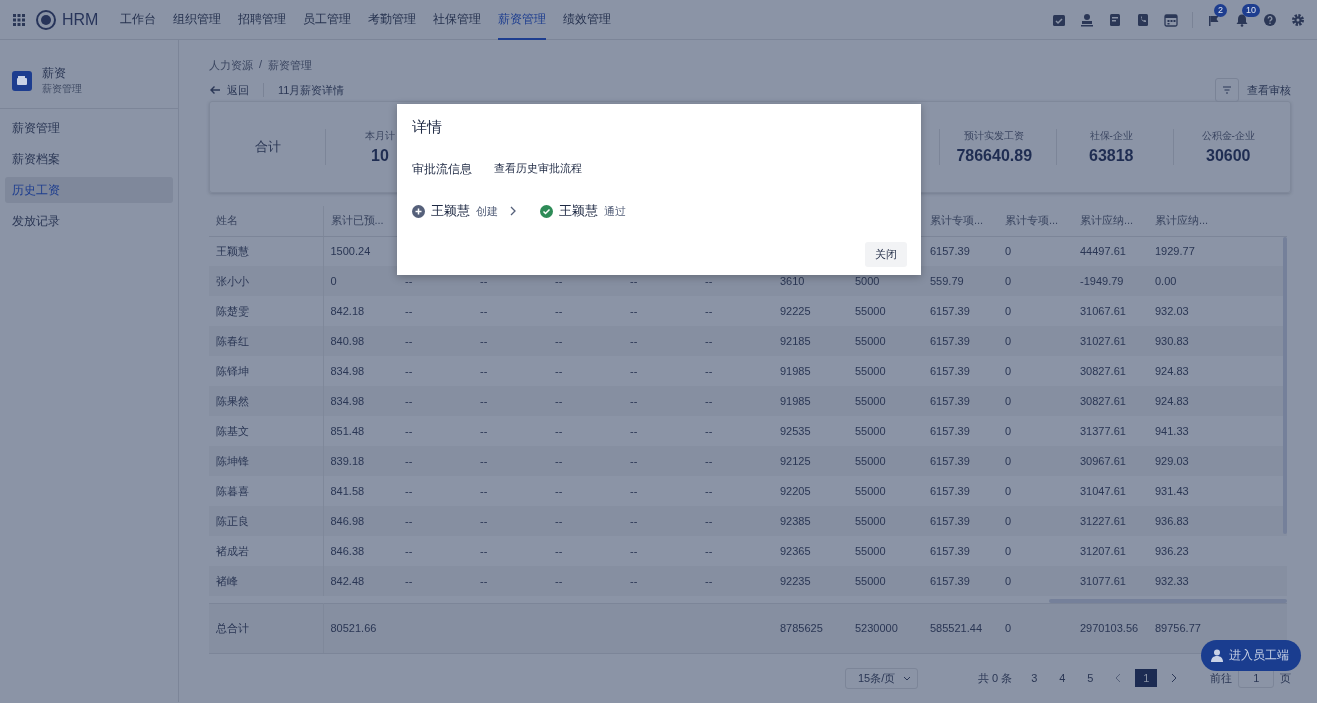 The height and width of the screenshot is (703, 1317). Describe the element at coordinates (227, 580) in the screenshot. I see `table-cell: 褚峰` at that location.